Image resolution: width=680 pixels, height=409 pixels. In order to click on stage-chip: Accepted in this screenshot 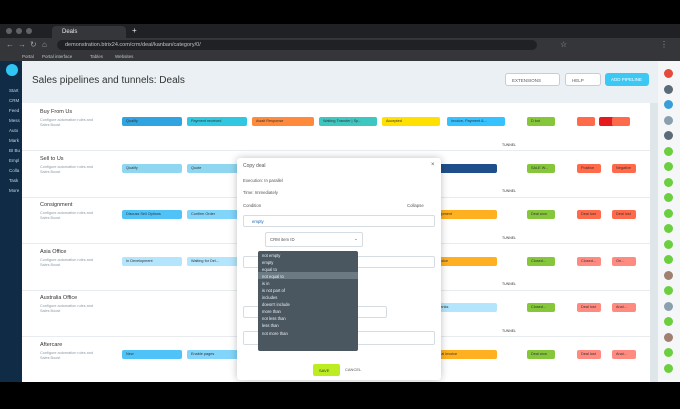, I will do `click(411, 121)`.